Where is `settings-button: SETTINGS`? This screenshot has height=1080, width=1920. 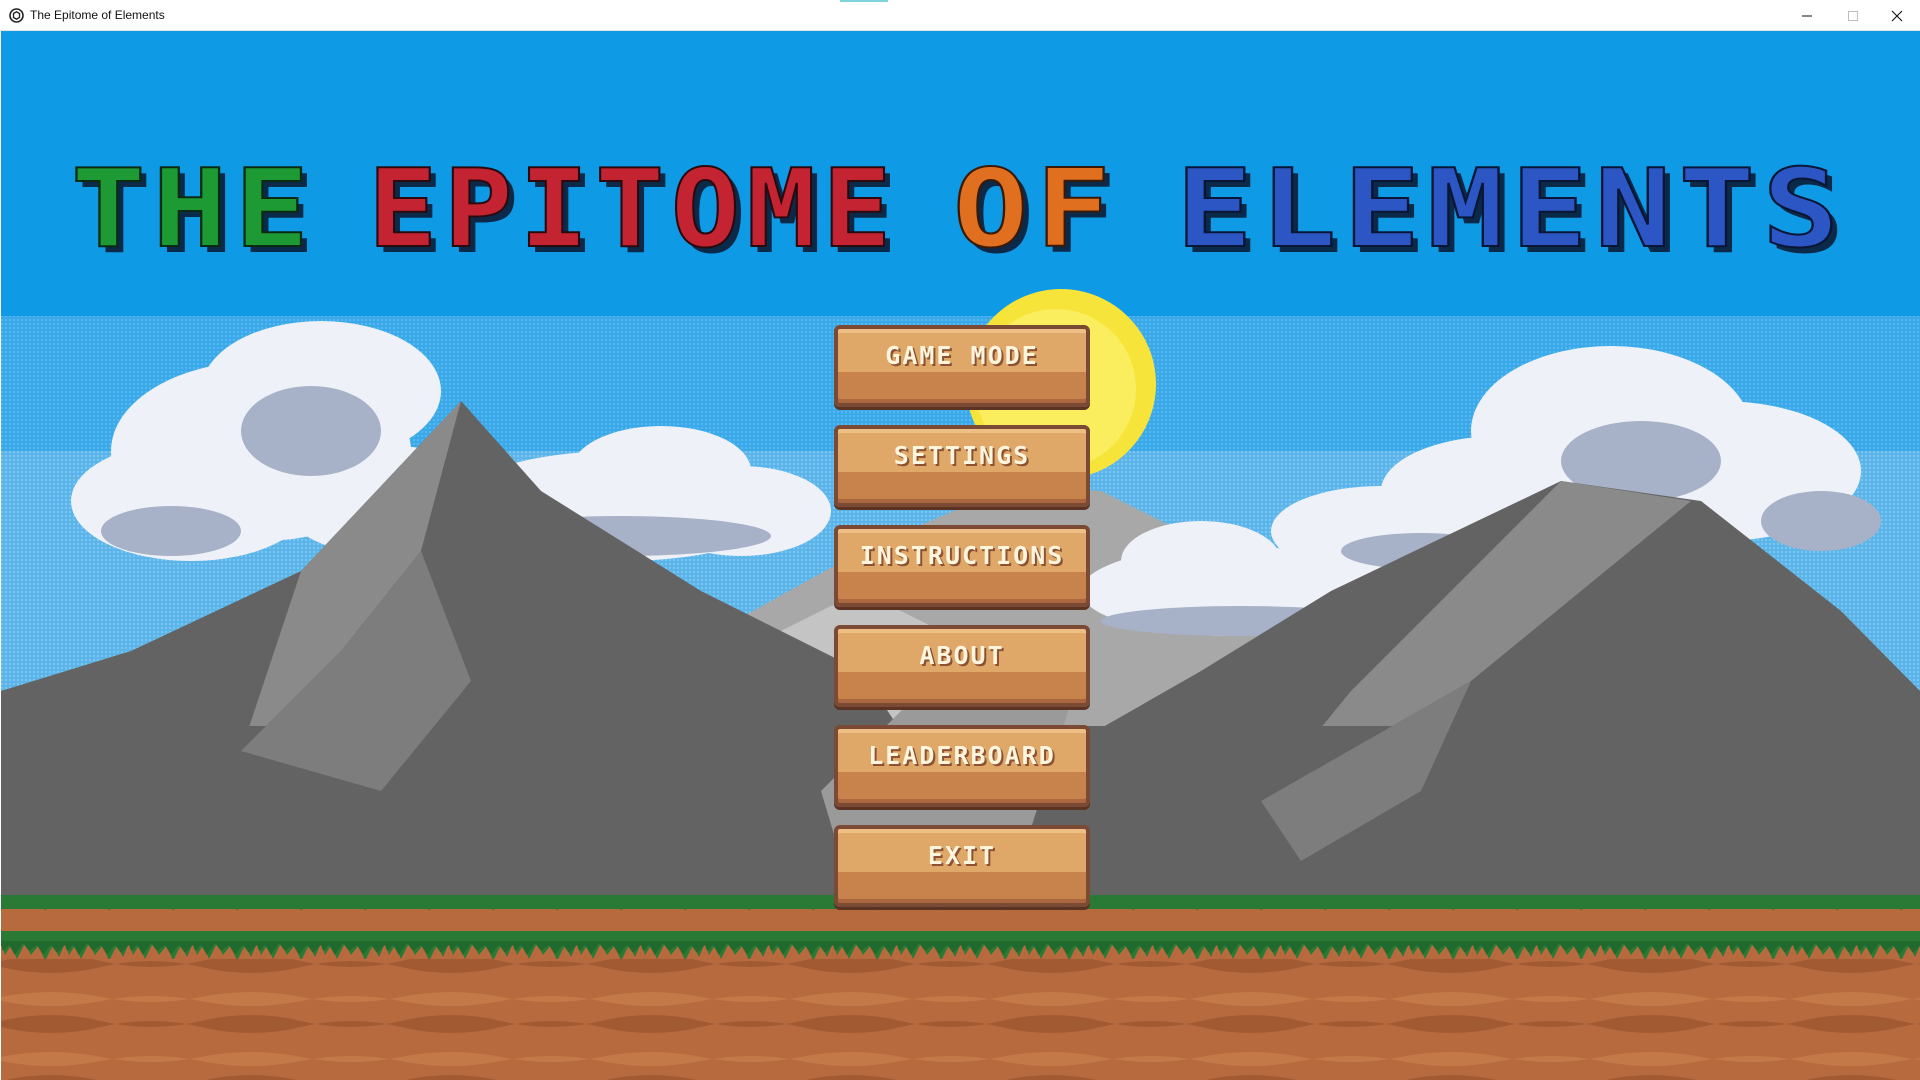
settings-button: SETTINGS is located at coordinates (962, 466).